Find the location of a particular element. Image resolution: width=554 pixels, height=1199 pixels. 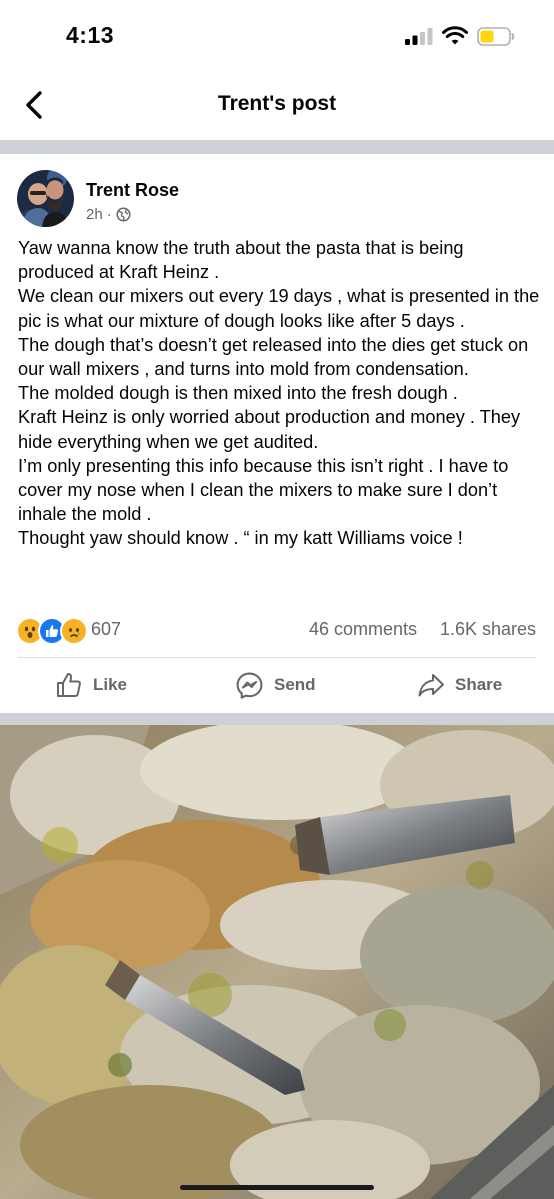

status-time: 4:13 is located at coordinates (90, 35).